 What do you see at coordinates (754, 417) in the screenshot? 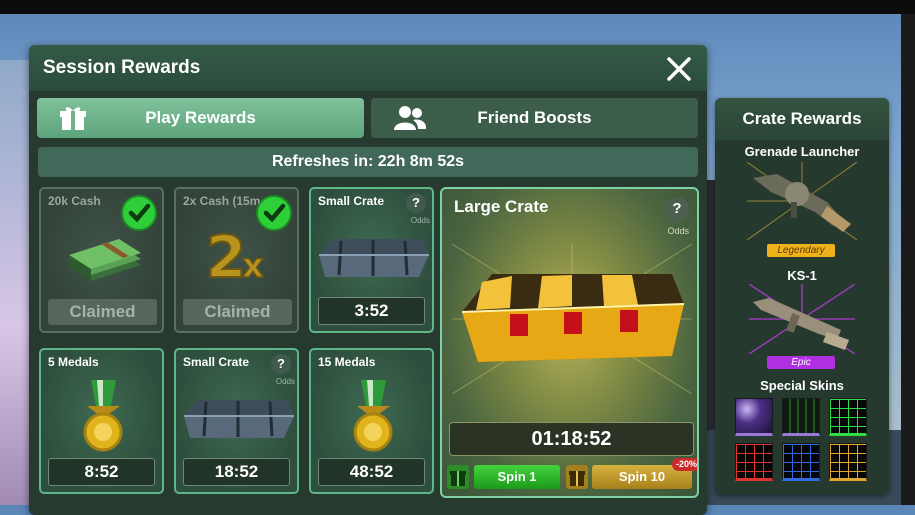
I see `skin-swatch-galaxy` at bounding box center [754, 417].